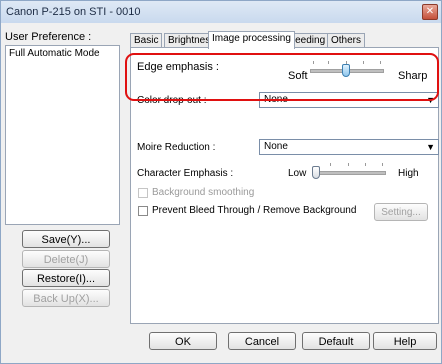  What do you see at coordinates (143, 193) in the screenshot?
I see `background-smoothing-checkbox` at bounding box center [143, 193].